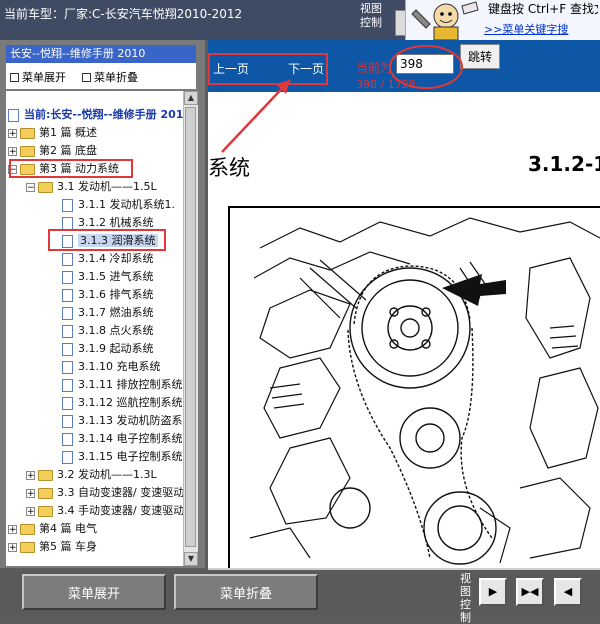  Describe the element at coordinates (371, 15) in the screenshot. I see `view-control-label: 视图控制` at that location.